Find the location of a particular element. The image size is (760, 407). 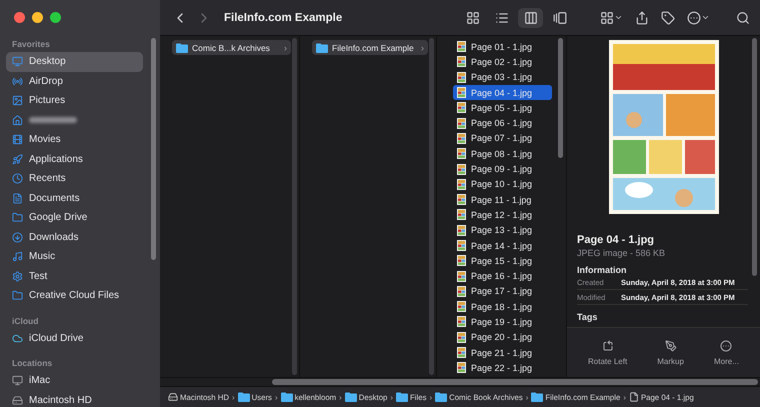

columns-view-icon is located at coordinates (531, 17).